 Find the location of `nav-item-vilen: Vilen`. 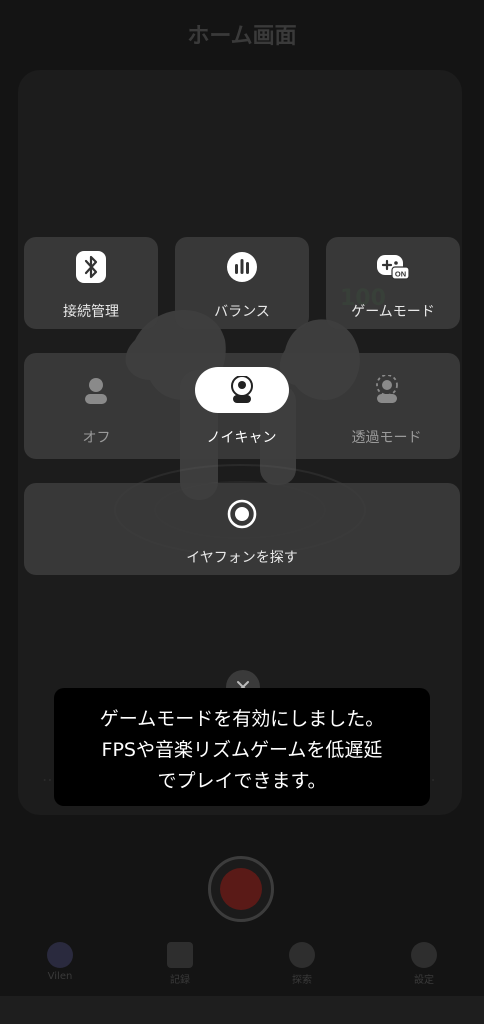

nav-item-vilen: Vilen is located at coordinates (60, 962).